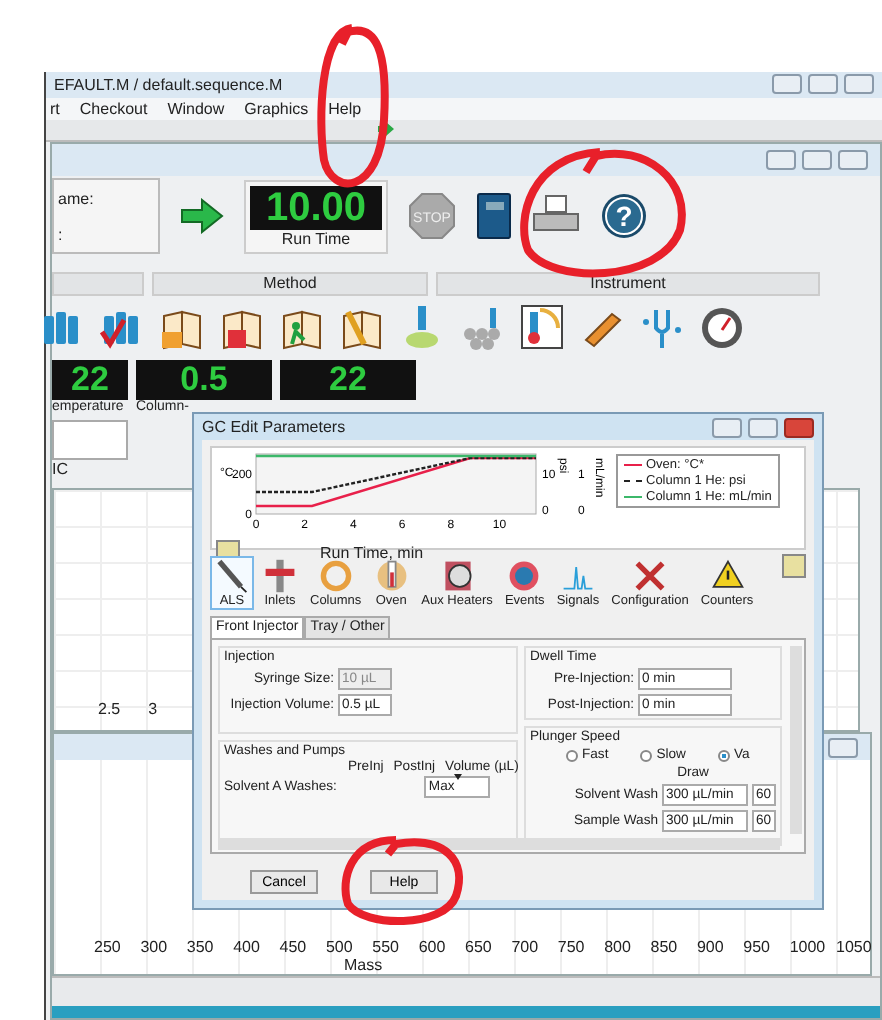 The width and height of the screenshot is (882, 1020). Describe the element at coordinates (155, 947) in the screenshot. I see `axis-tick-label: 300` at that location.